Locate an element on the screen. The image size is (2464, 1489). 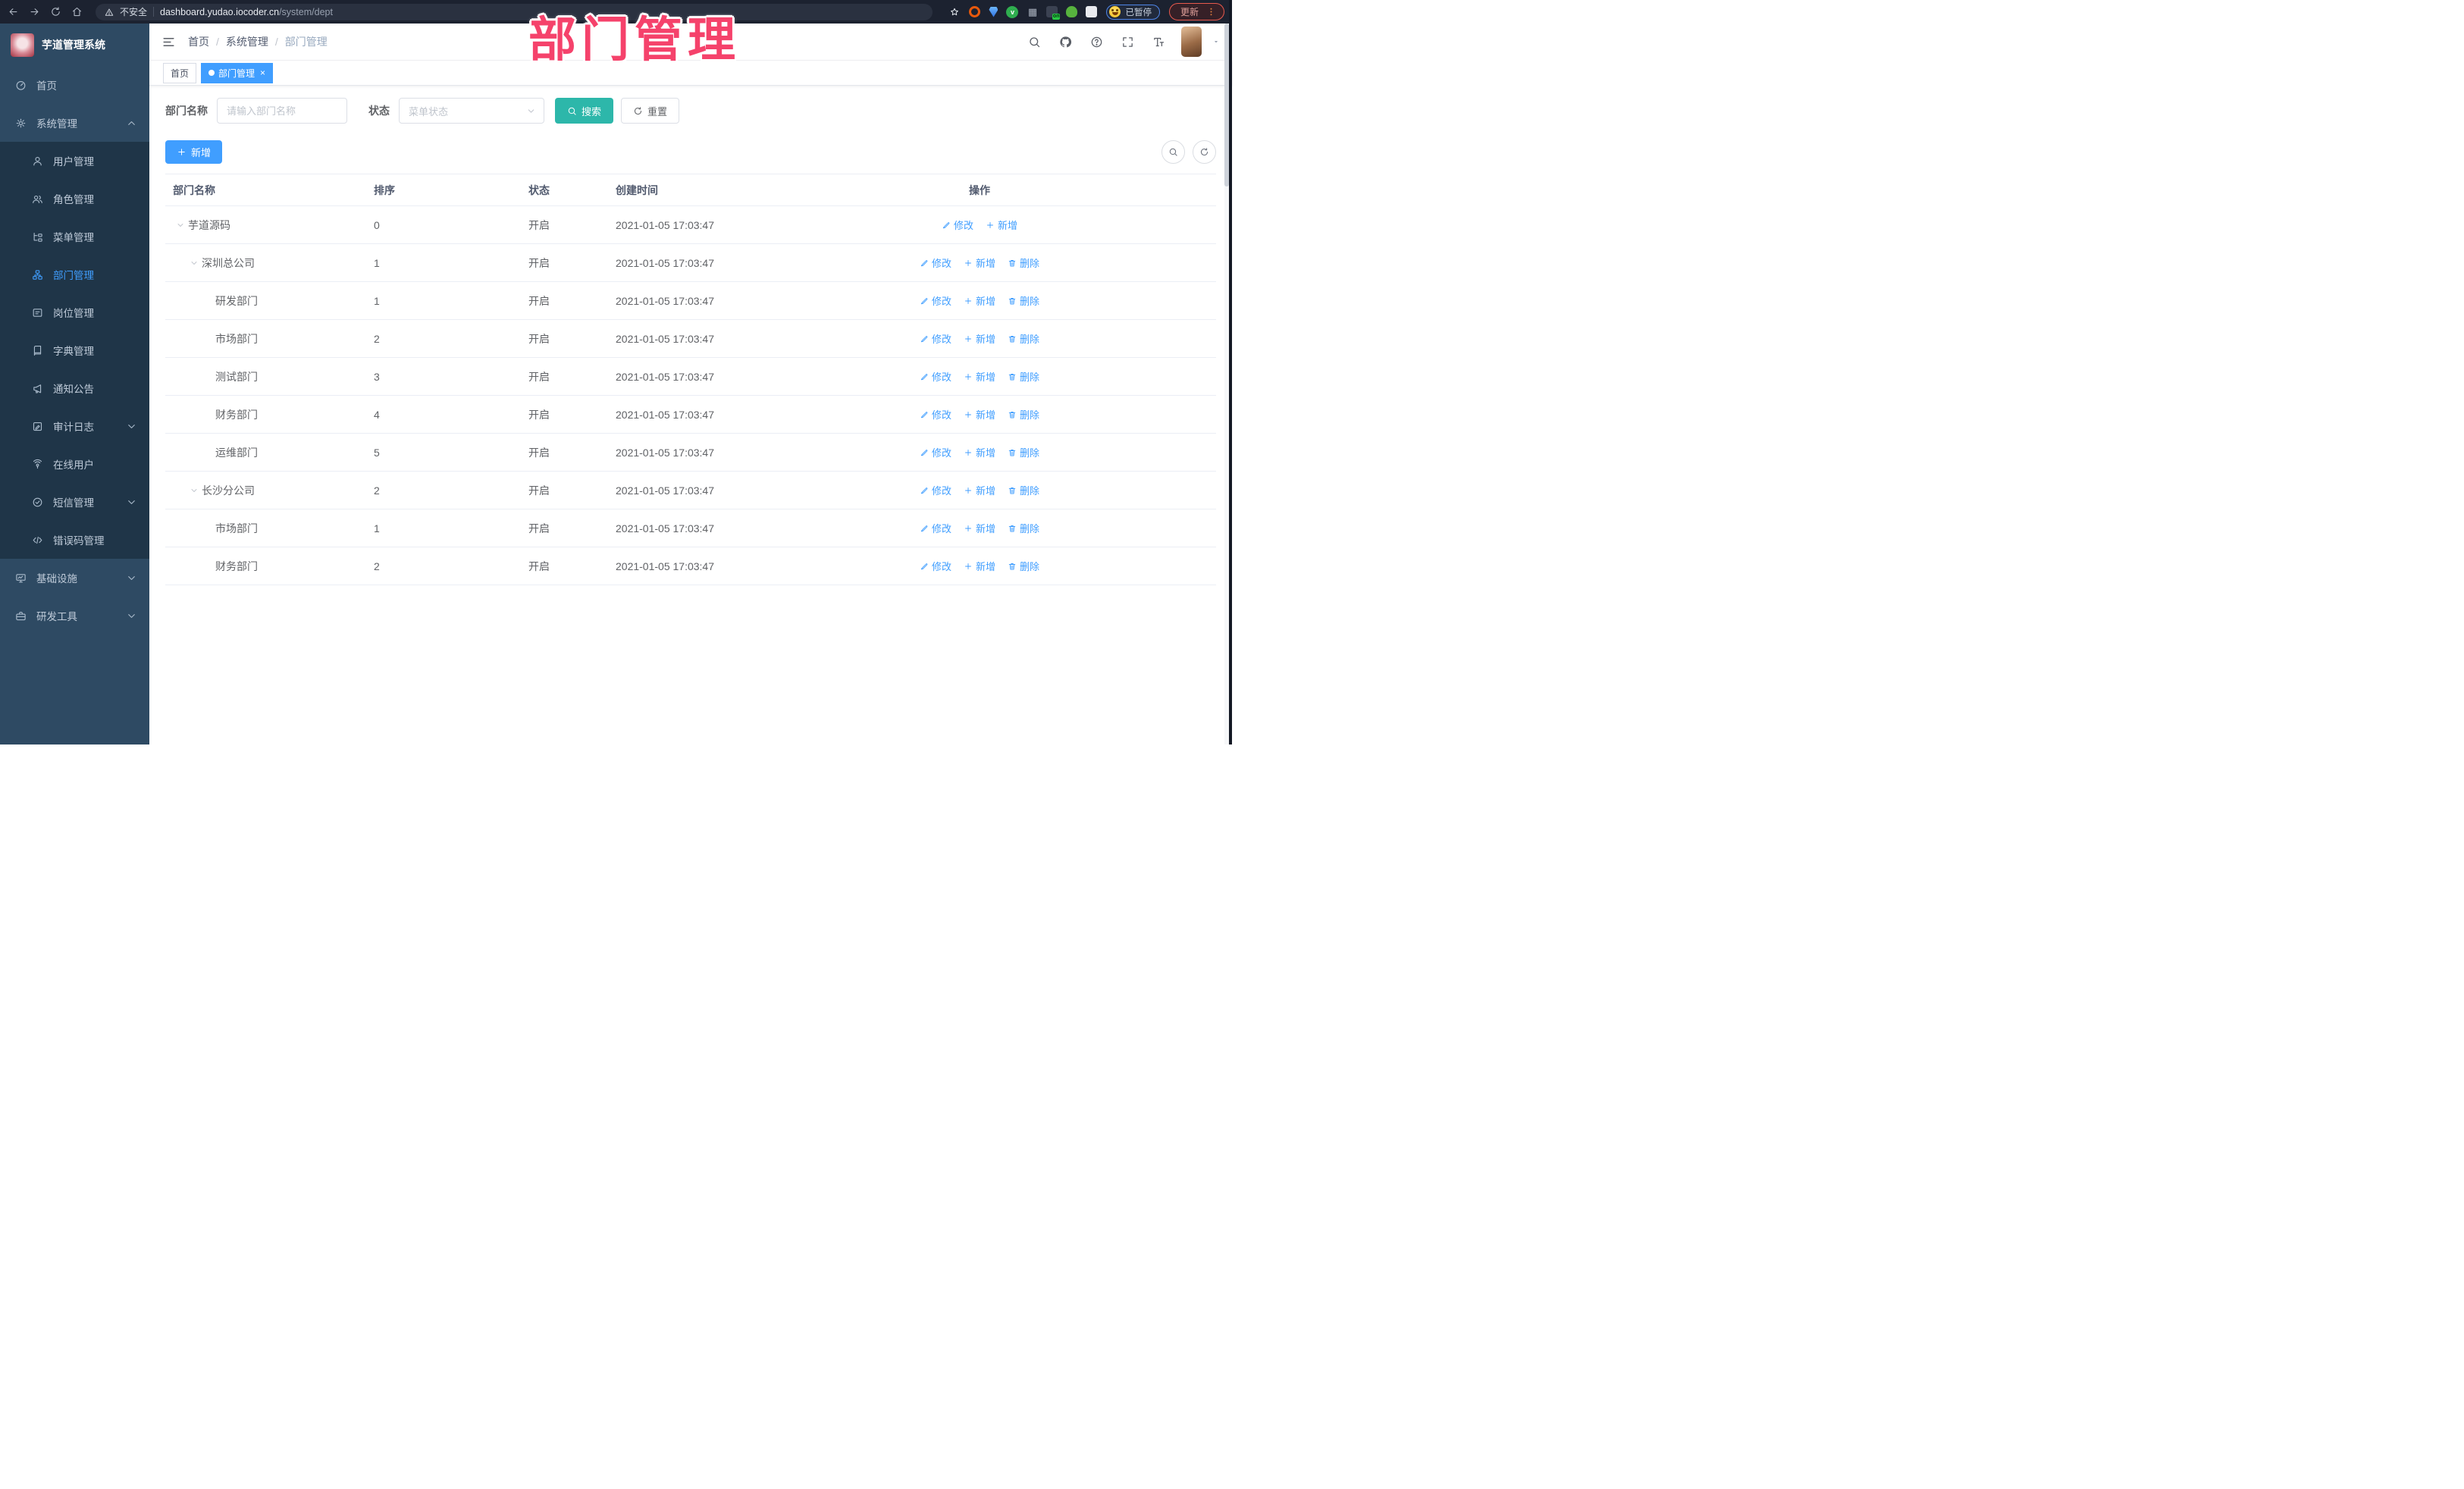
sidebar-item-notice: 通知公告 is located at coordinates (74, 388).